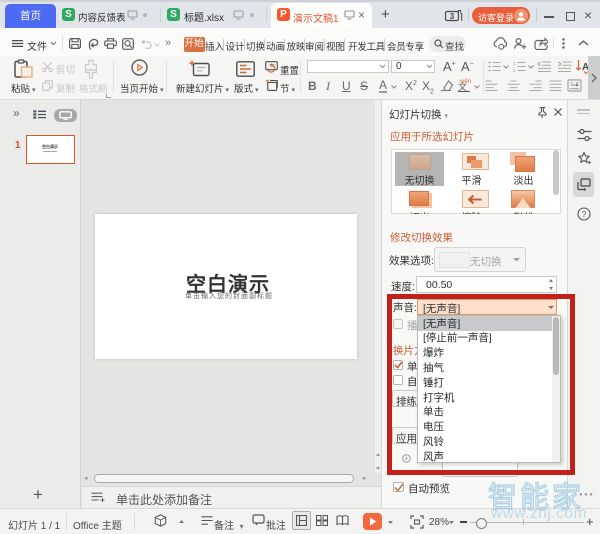  What do you see at coordinates (452, 16) in the screenshot?
I see `svg-text: 3` at bounding box center [452, 16].